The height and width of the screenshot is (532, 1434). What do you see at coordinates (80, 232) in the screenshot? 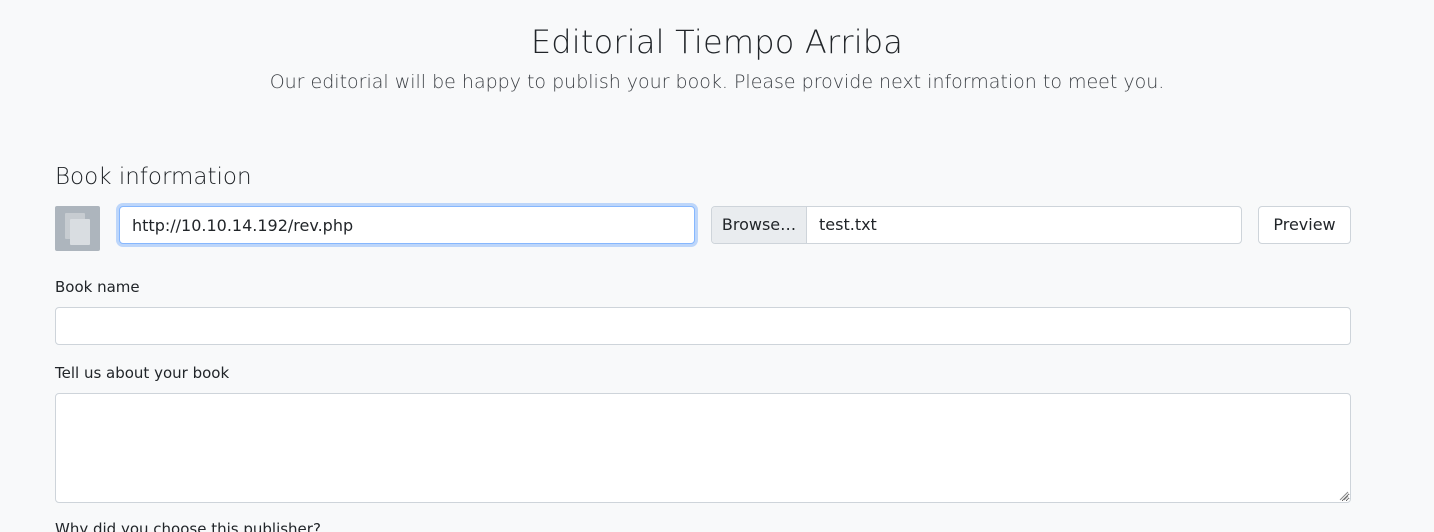
I see `cover-sheet-front` at bounding box center [80, 232].